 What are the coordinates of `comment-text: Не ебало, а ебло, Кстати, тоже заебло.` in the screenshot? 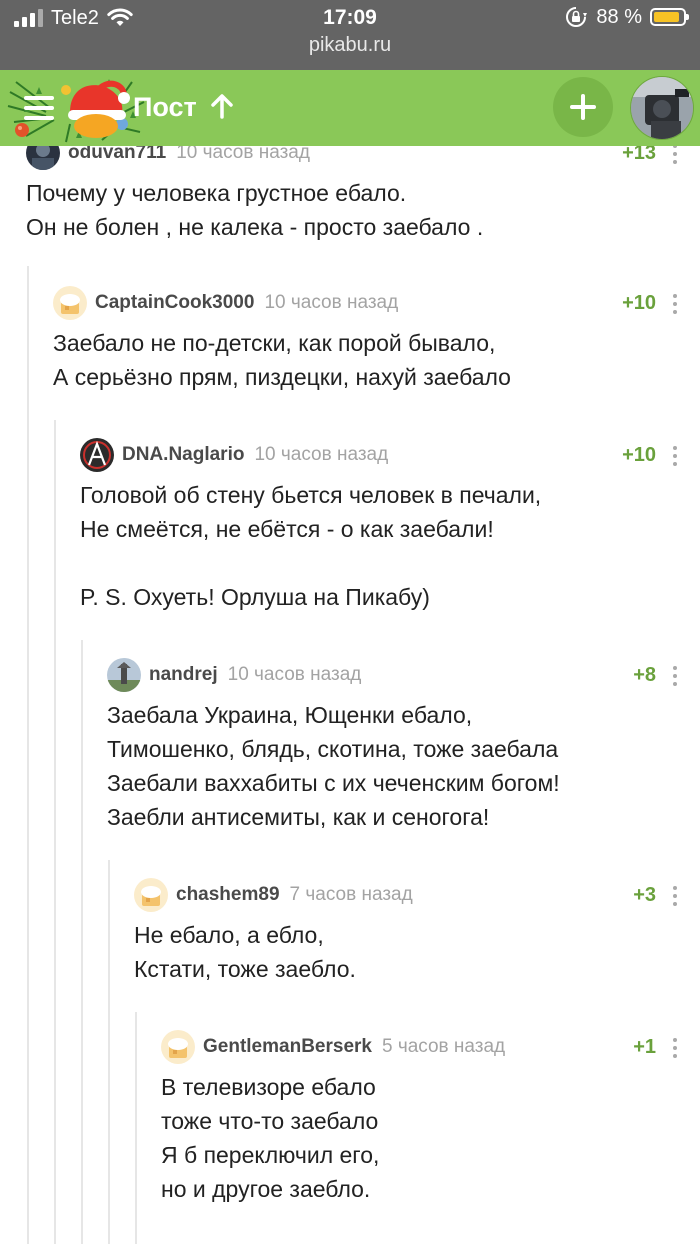 It's located at (245, 952).